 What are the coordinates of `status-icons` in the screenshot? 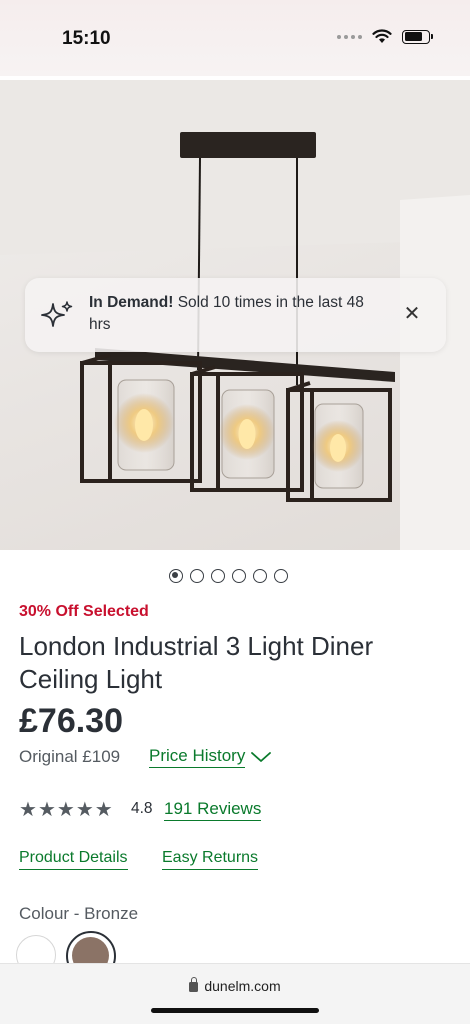 It's located at (385, 36).